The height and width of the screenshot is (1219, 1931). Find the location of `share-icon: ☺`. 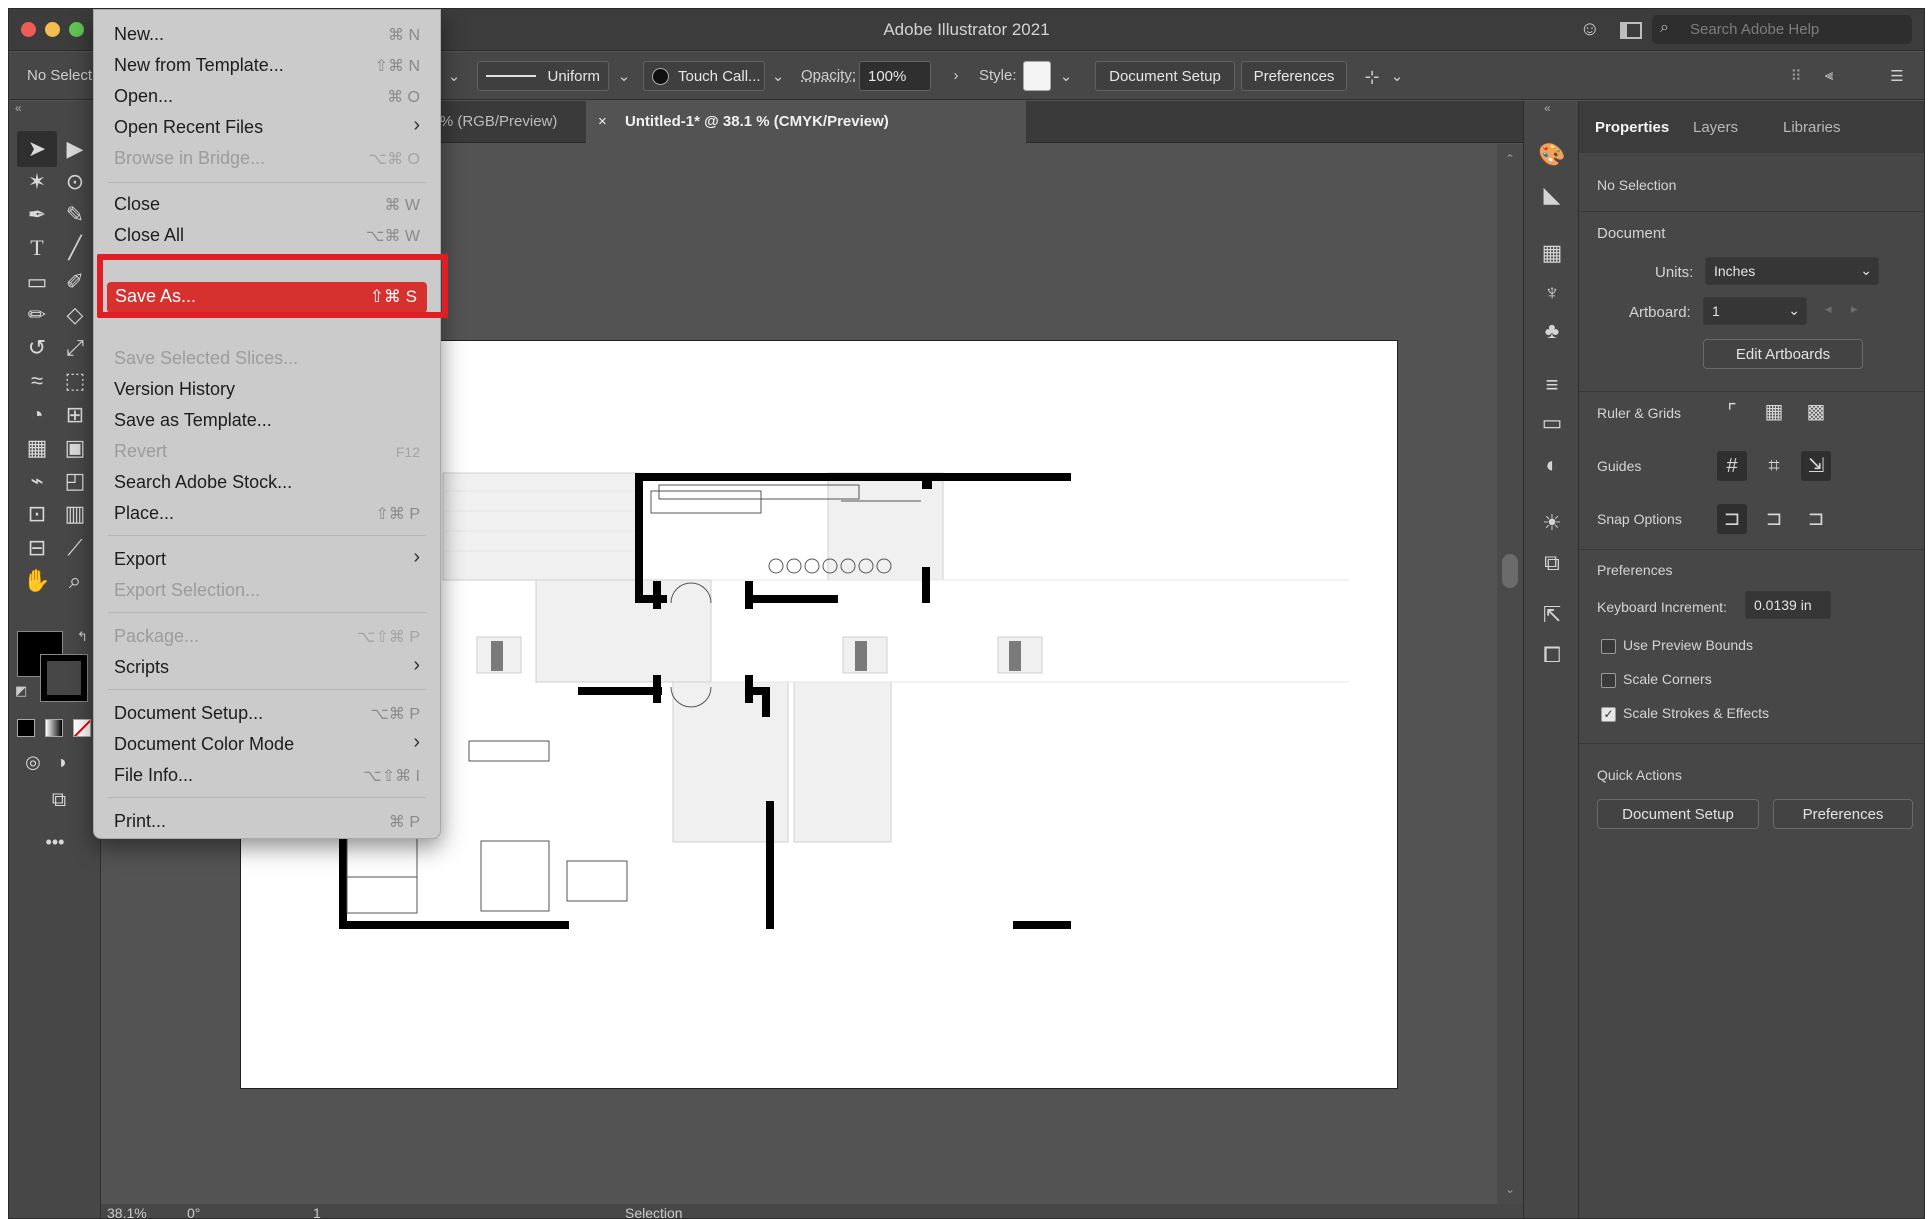

share-icon: ☺ is located at coordinates (1590, 29).